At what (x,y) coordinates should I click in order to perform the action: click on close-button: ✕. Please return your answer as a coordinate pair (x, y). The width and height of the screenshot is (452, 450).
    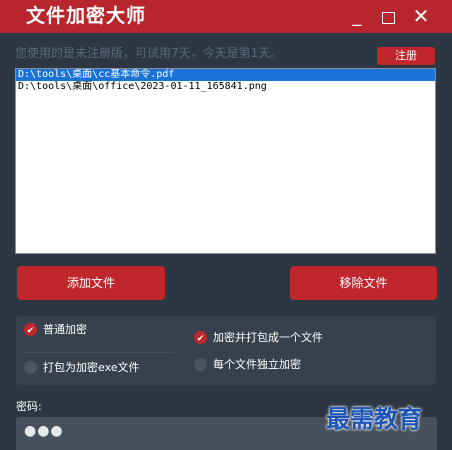
    Looking at the image, I should click on (421, 16).